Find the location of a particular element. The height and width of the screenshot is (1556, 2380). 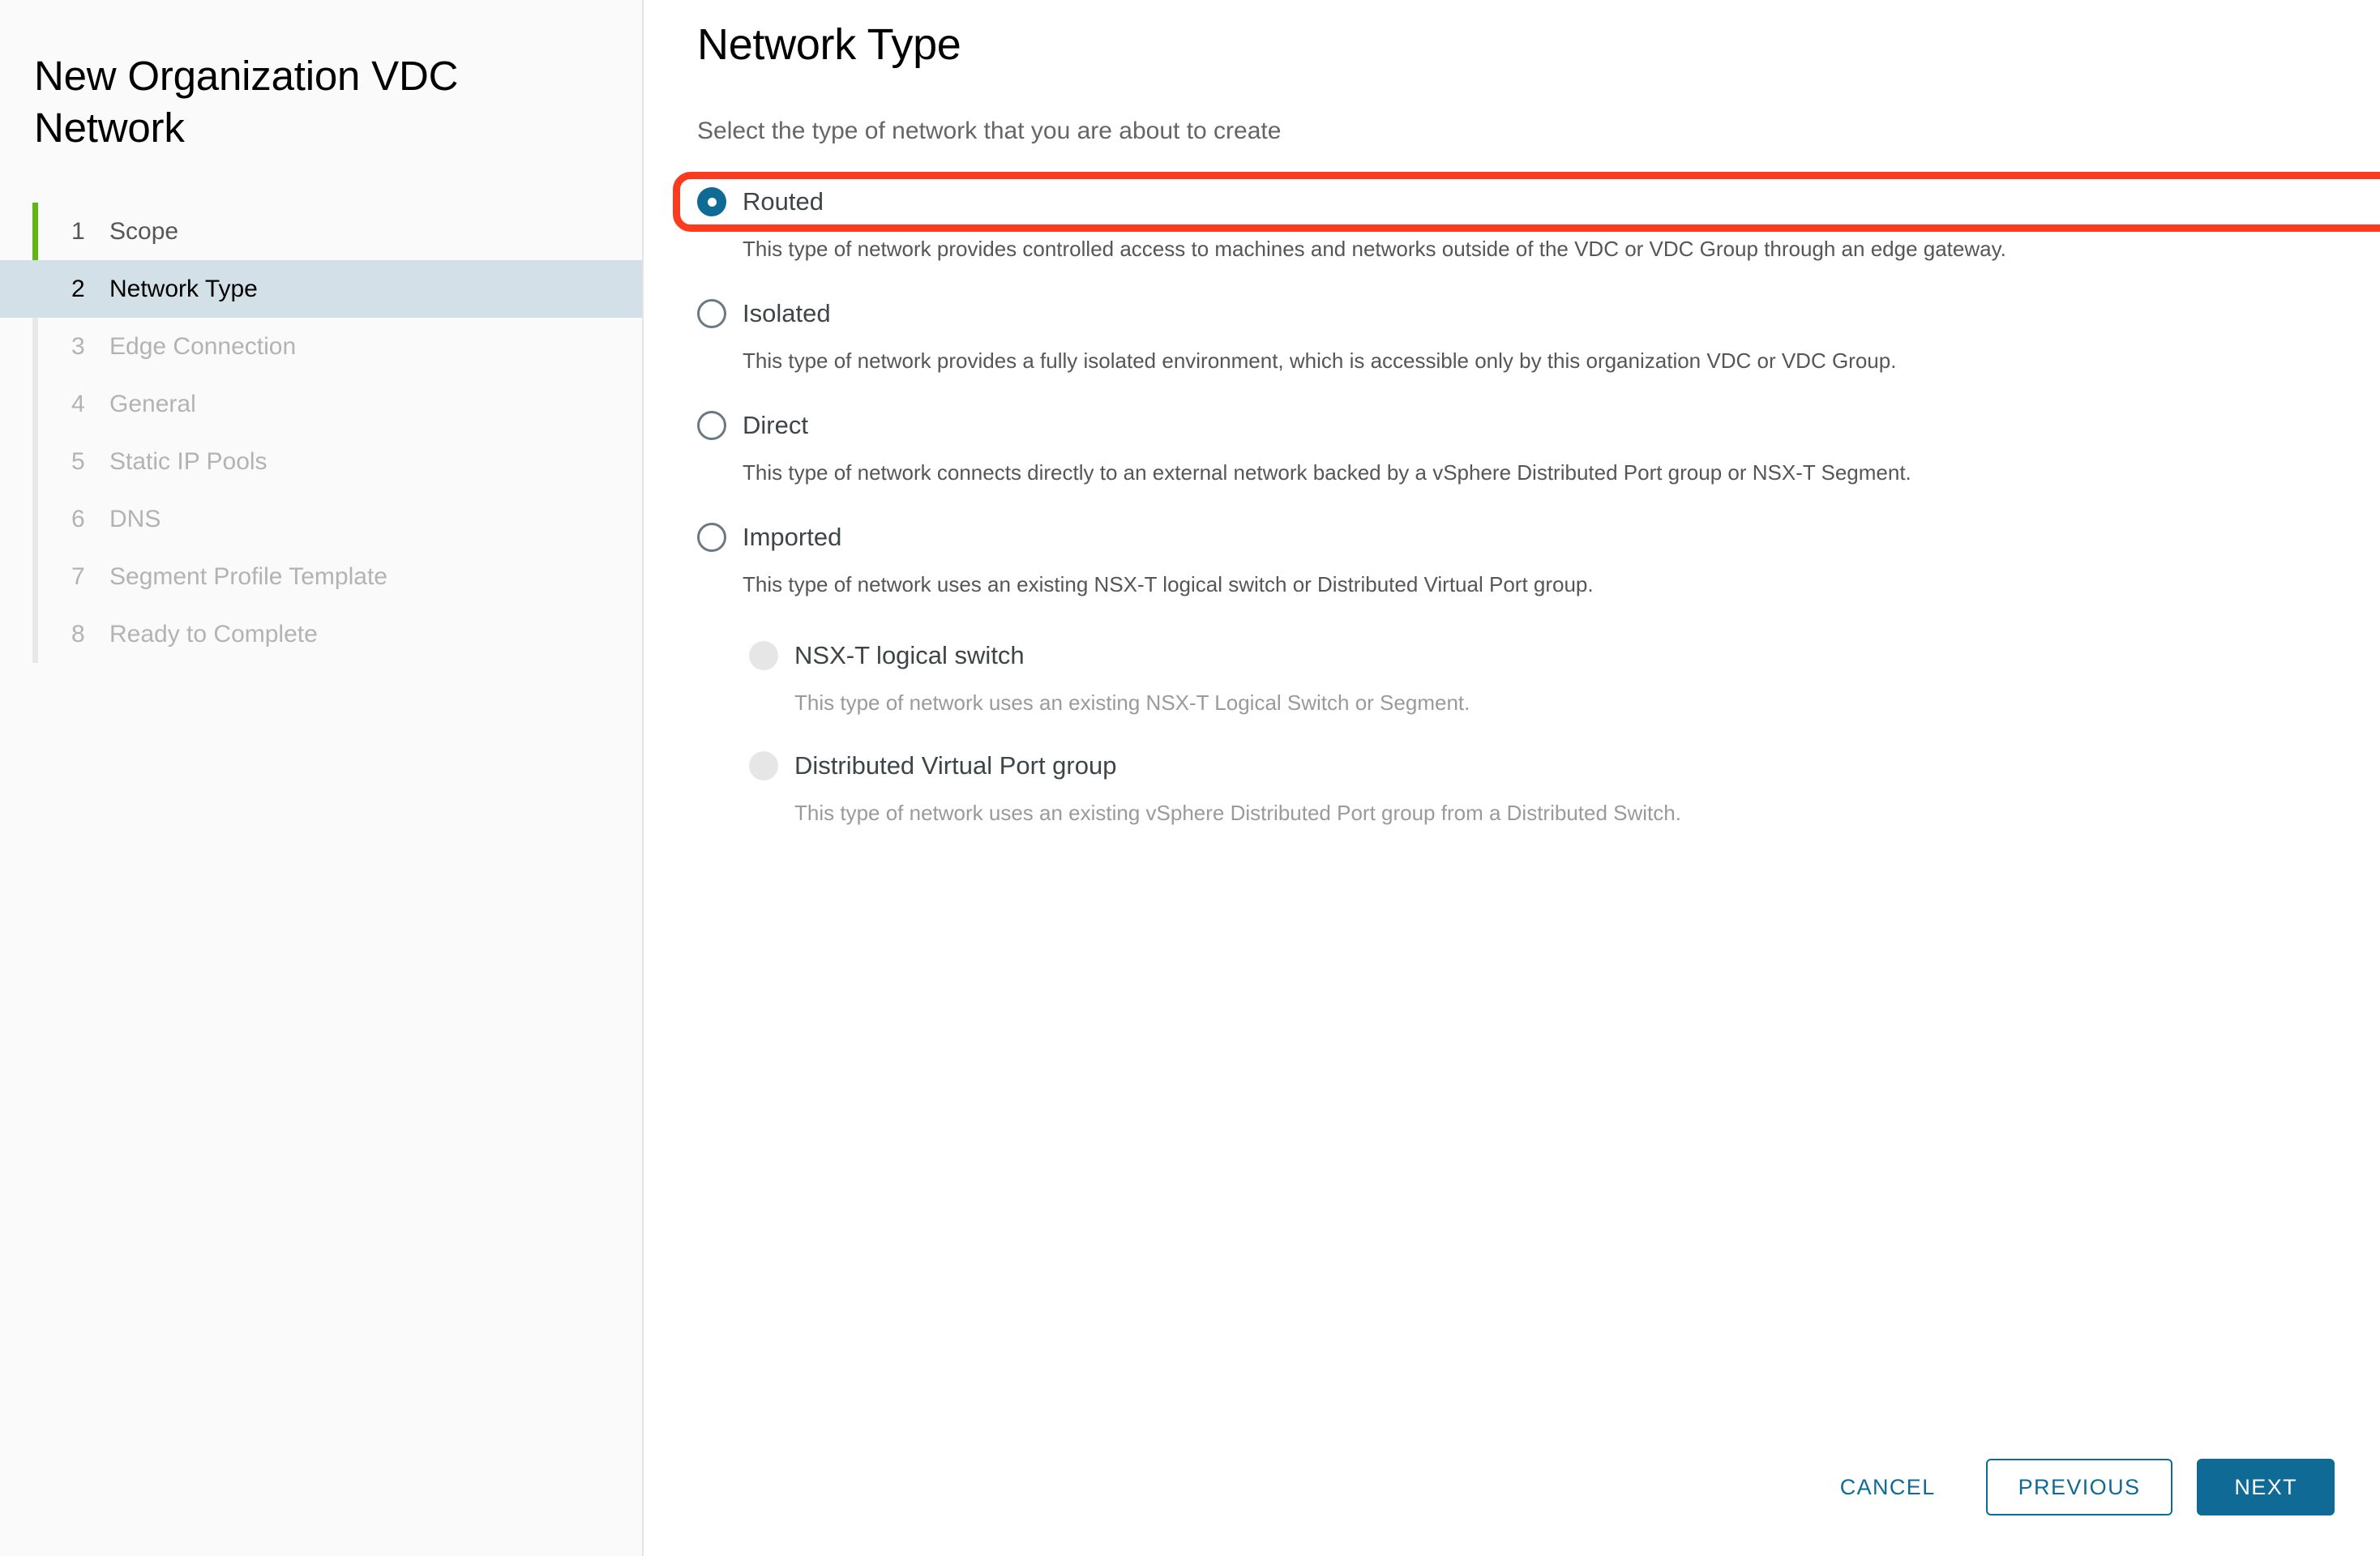

wizard-step-segment-profile-template: 7 Segment Profile Template is located at coordinates (321, 576).